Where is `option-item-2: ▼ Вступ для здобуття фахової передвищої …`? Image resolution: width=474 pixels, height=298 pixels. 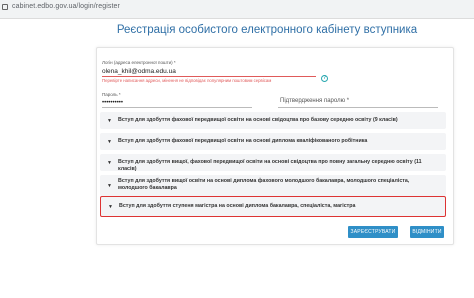 option-item-2: ▼ Вступ для здобуття фахової передвищої … is located at coordinates (273, 141).